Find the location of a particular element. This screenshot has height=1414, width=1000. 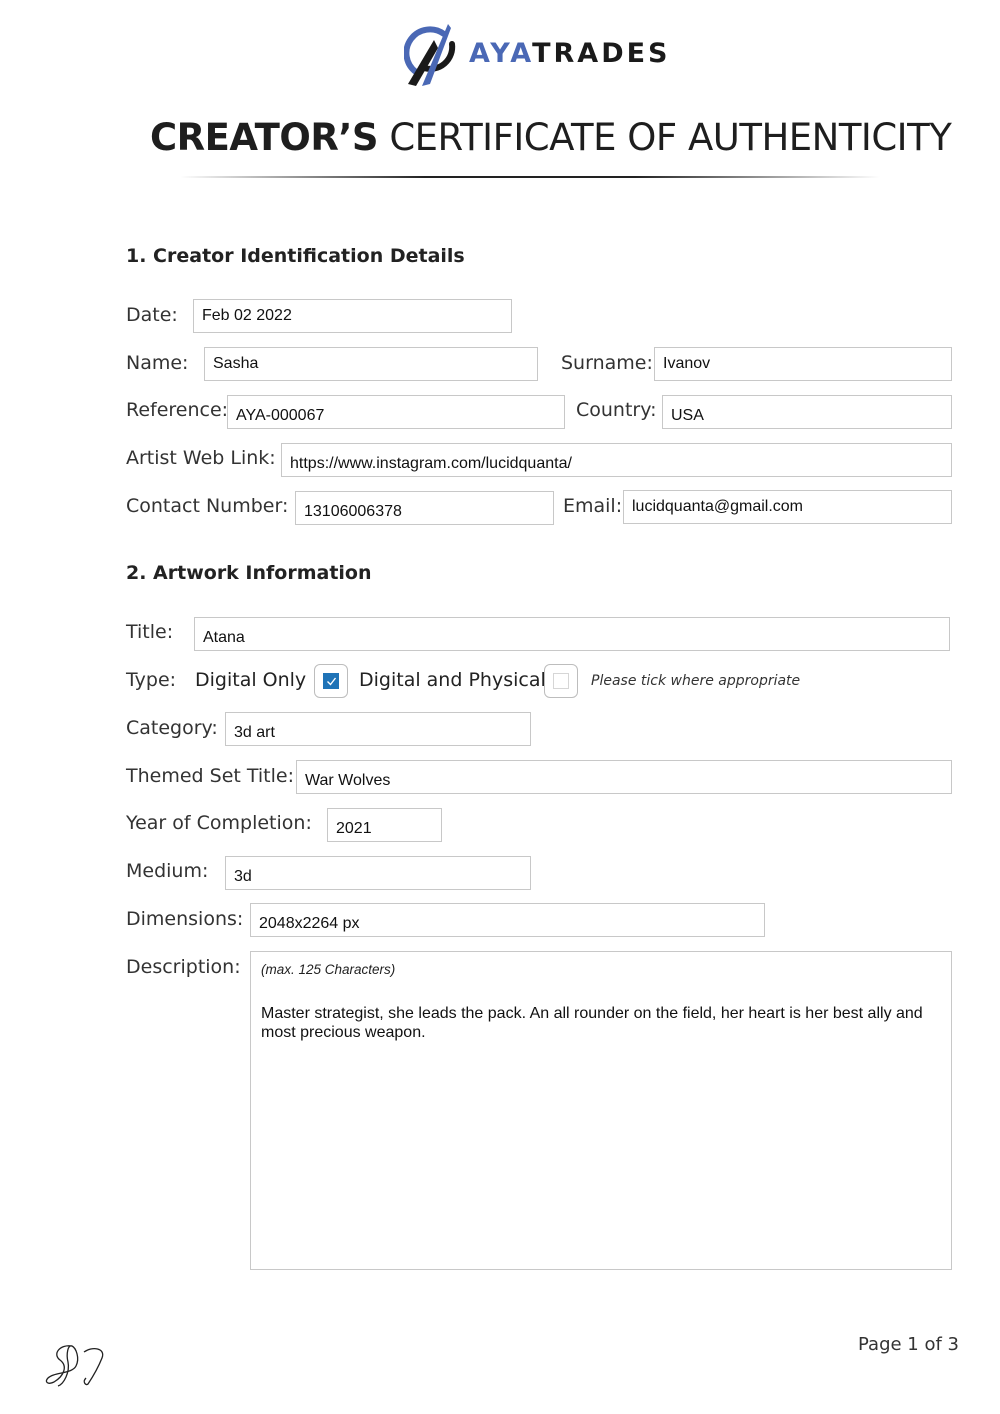

title-label: Title: is located at coordinates (150, 632).